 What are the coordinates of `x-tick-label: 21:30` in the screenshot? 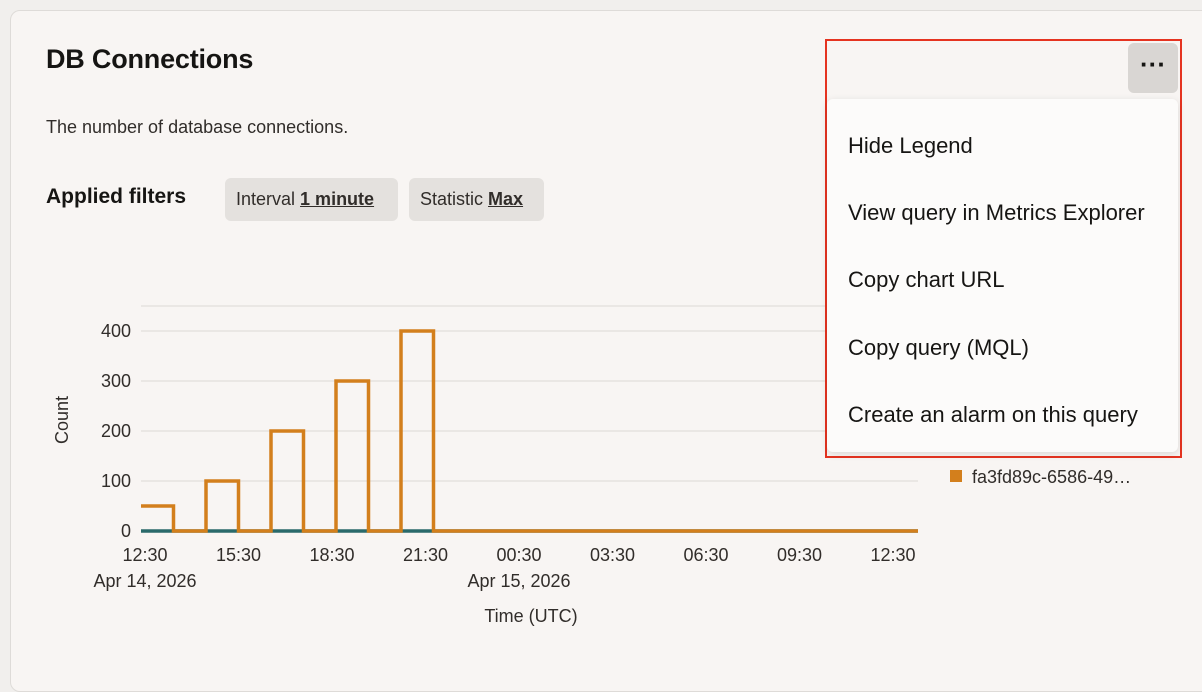 It's located at (425, 555).